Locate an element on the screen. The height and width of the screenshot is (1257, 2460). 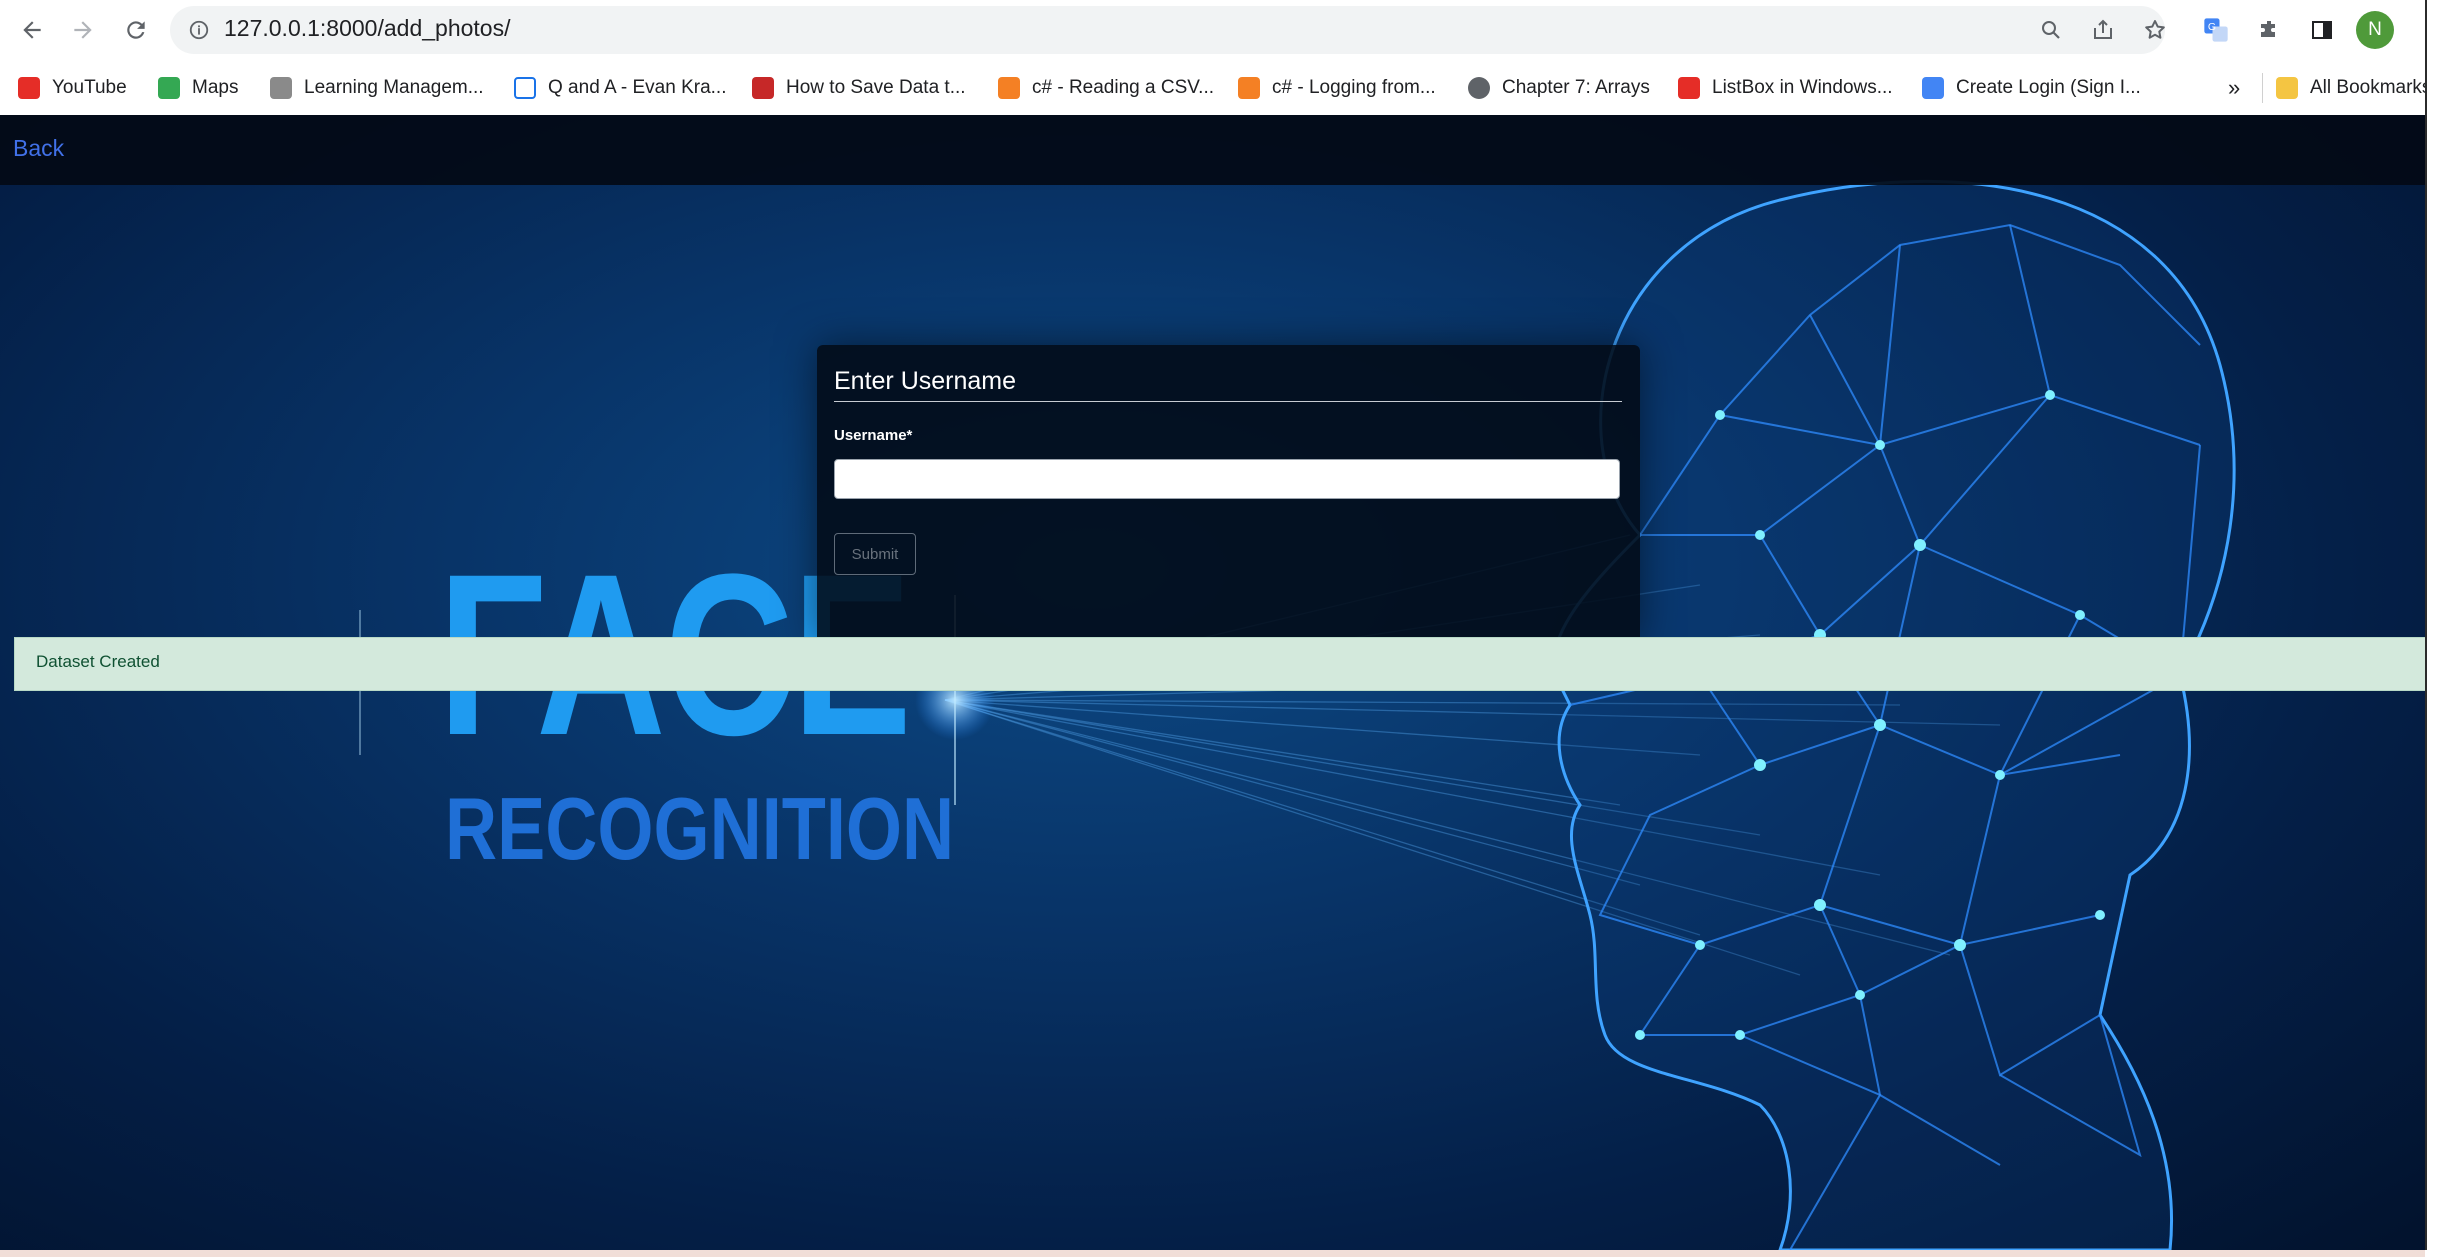
bookmark-item: Chapter 7: Arrays is located at coordinates (1559, 88).